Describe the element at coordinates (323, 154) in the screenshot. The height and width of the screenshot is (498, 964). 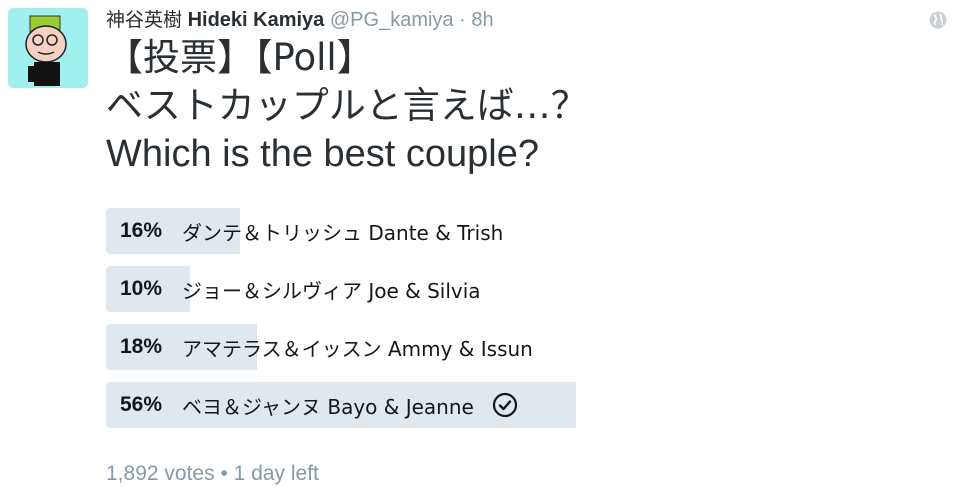
I see `tweet-text-line-3: Which is the best couple?` at that location.